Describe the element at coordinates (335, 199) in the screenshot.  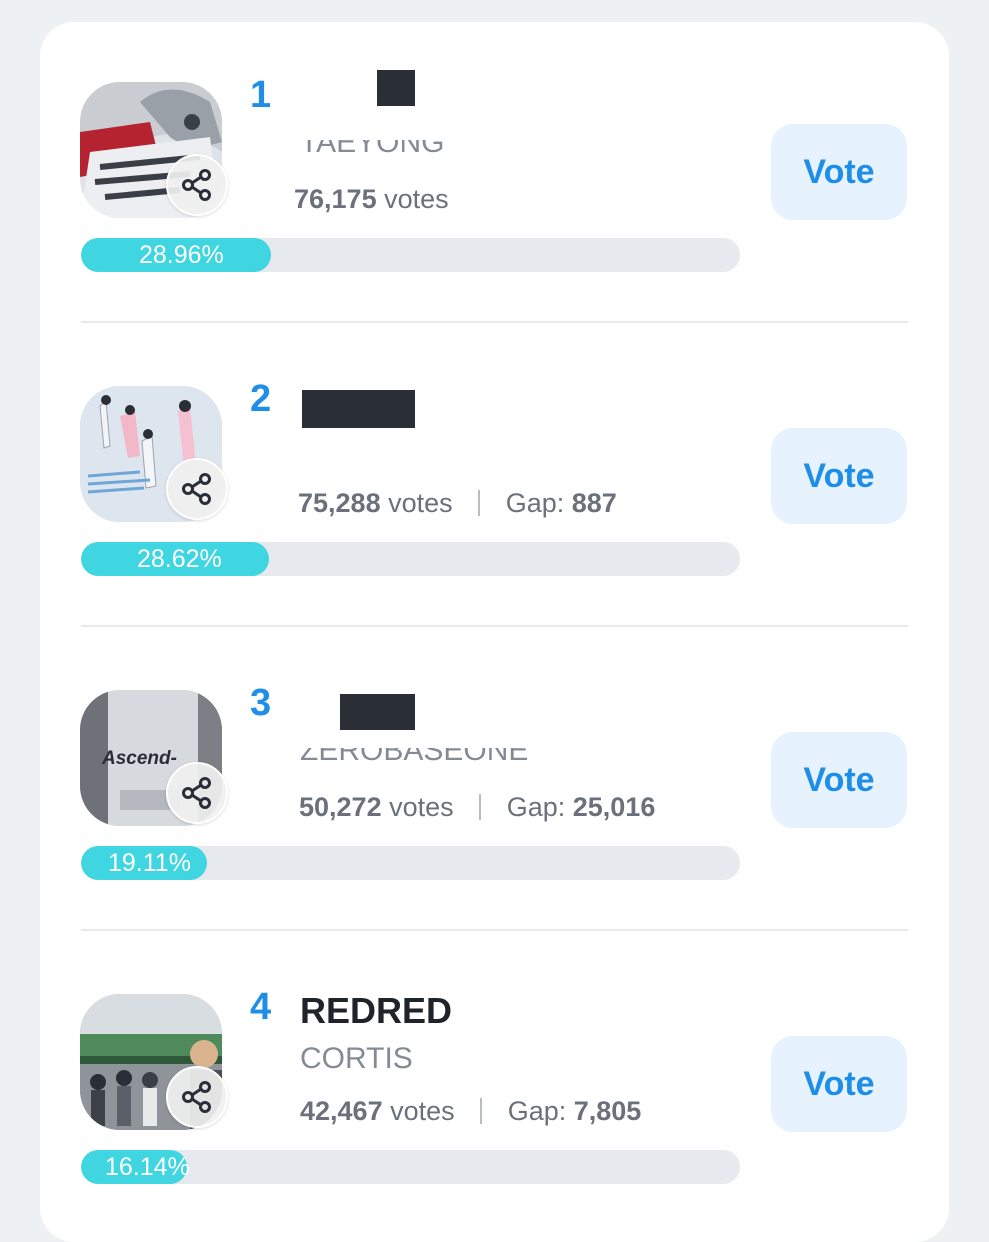
I see `vote-count: 76,175` at that location.